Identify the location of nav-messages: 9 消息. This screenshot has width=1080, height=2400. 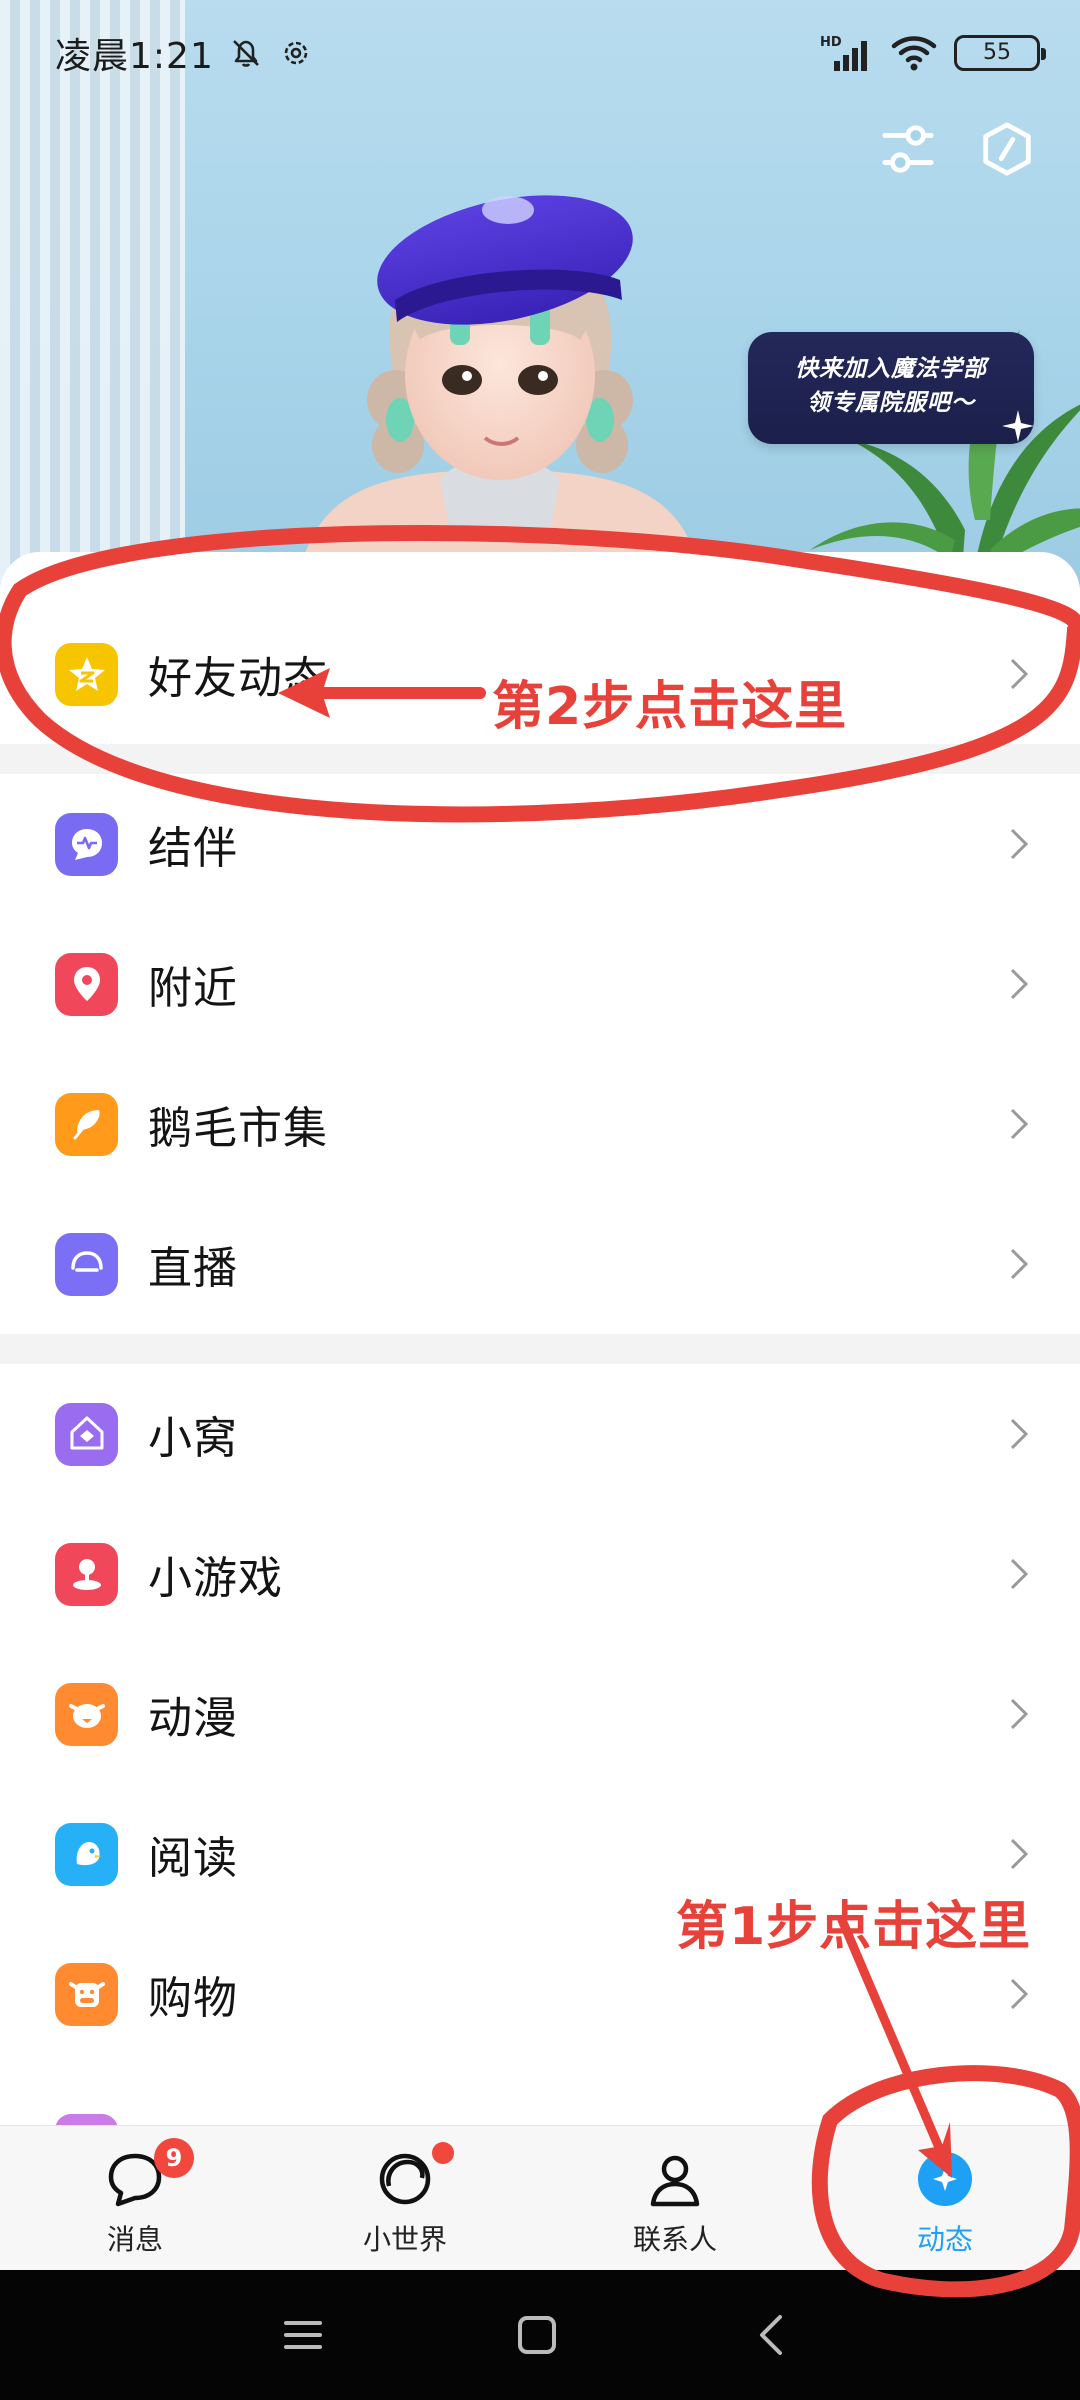
(135, 2198).